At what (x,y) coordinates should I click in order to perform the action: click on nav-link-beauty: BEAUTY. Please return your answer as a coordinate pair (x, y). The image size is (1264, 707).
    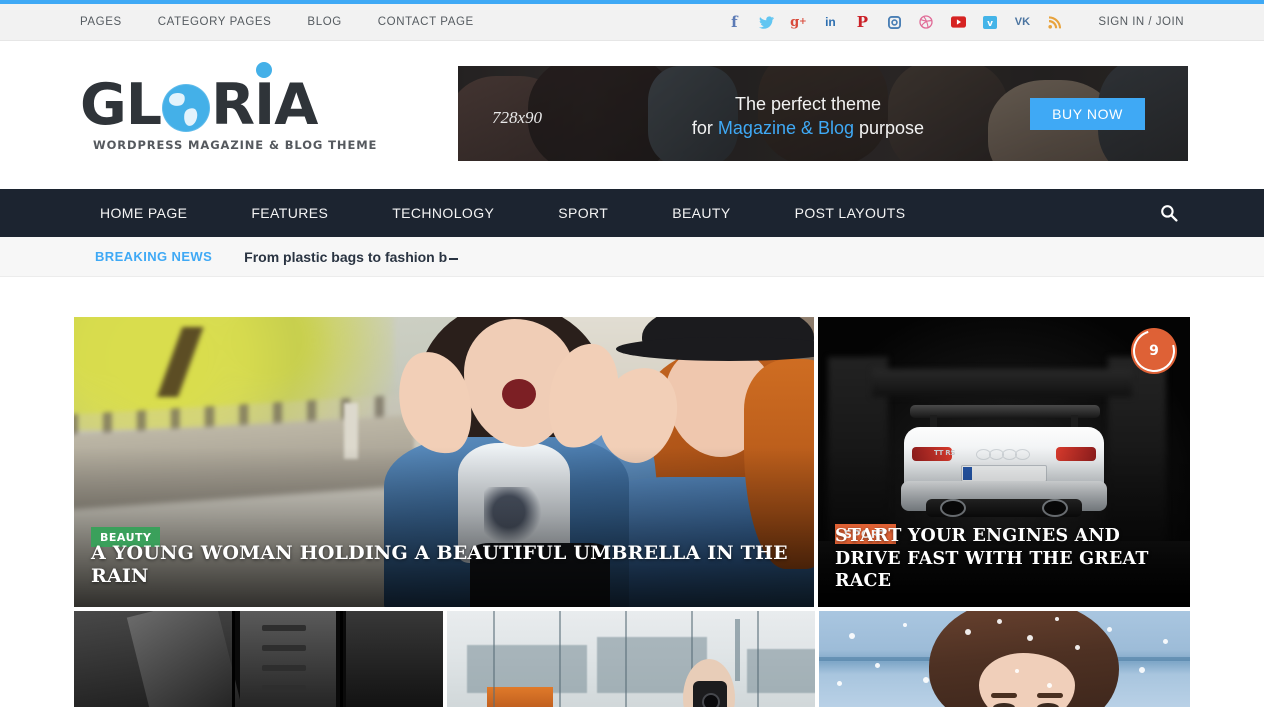
    Looking at the image, I should click on (701, 213).